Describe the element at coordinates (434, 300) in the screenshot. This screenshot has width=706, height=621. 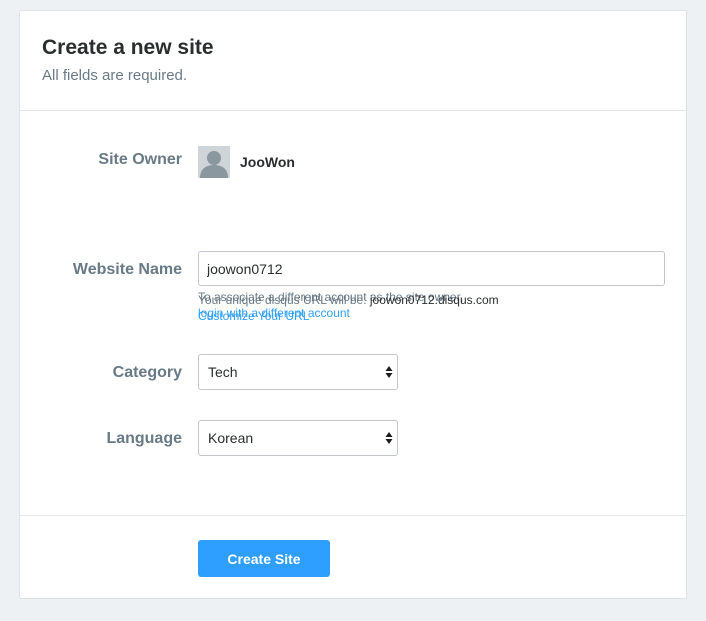
I see `disqus-url: joowon0712.disqus.com` at that location.